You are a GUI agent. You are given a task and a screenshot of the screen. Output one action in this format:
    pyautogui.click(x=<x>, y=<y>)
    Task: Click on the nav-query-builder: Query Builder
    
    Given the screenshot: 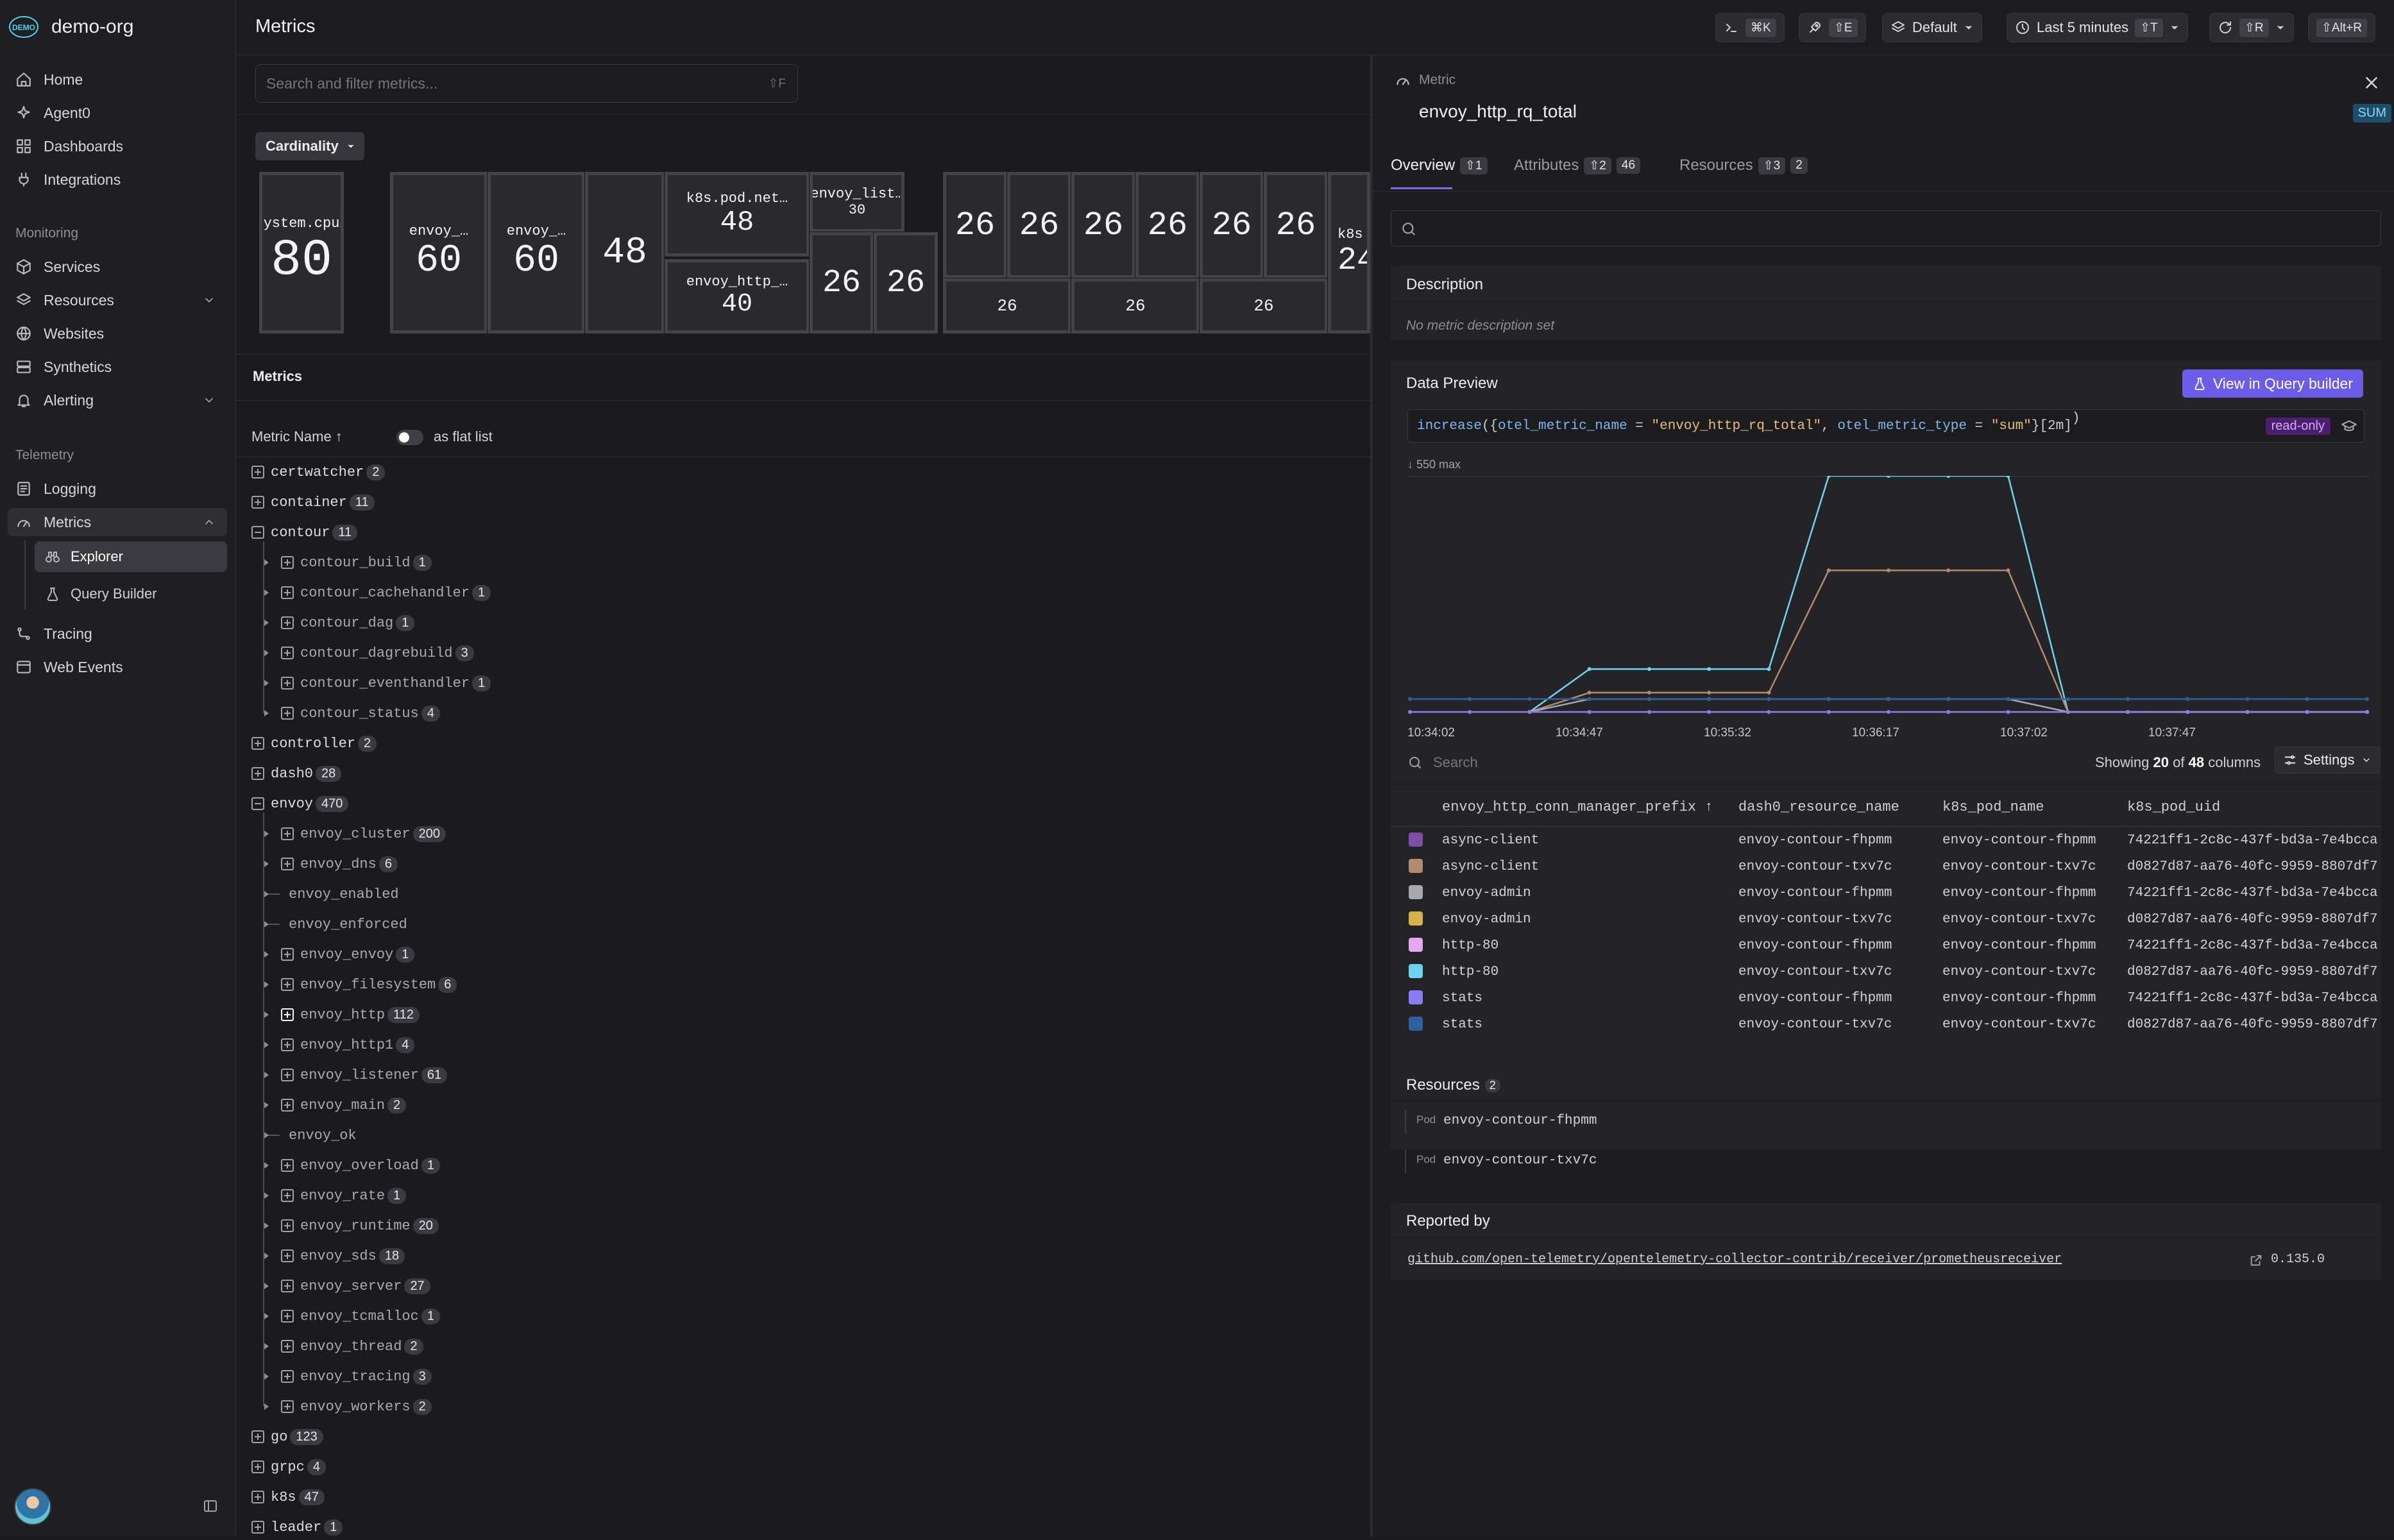 What is the action you would take?
    pyautogui.click(x=131, y=594)
    